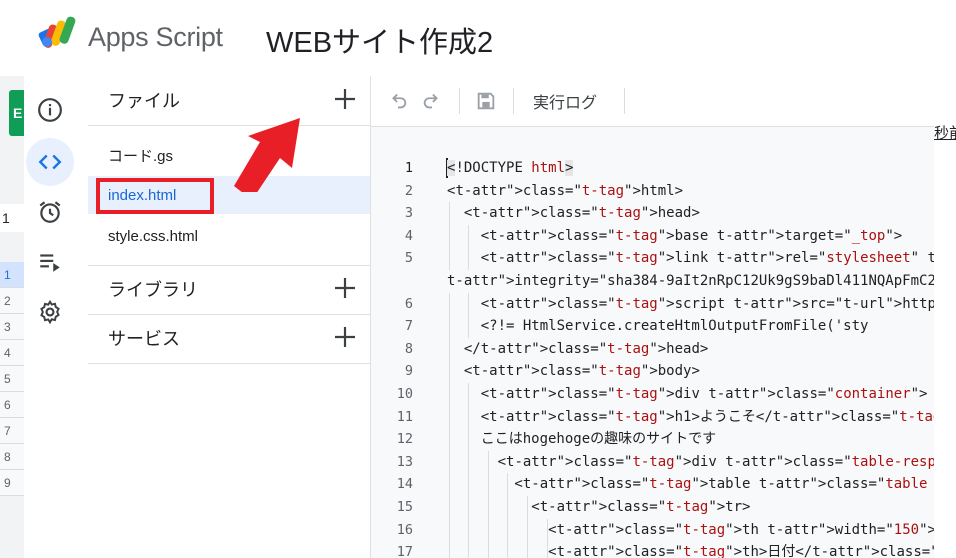 The height and width of the screenshot is (558, 956). What do you see at coordinates (141, 156) in the screenshot?
I see `file-name: コード.gs` at bounding box center [141, 156].